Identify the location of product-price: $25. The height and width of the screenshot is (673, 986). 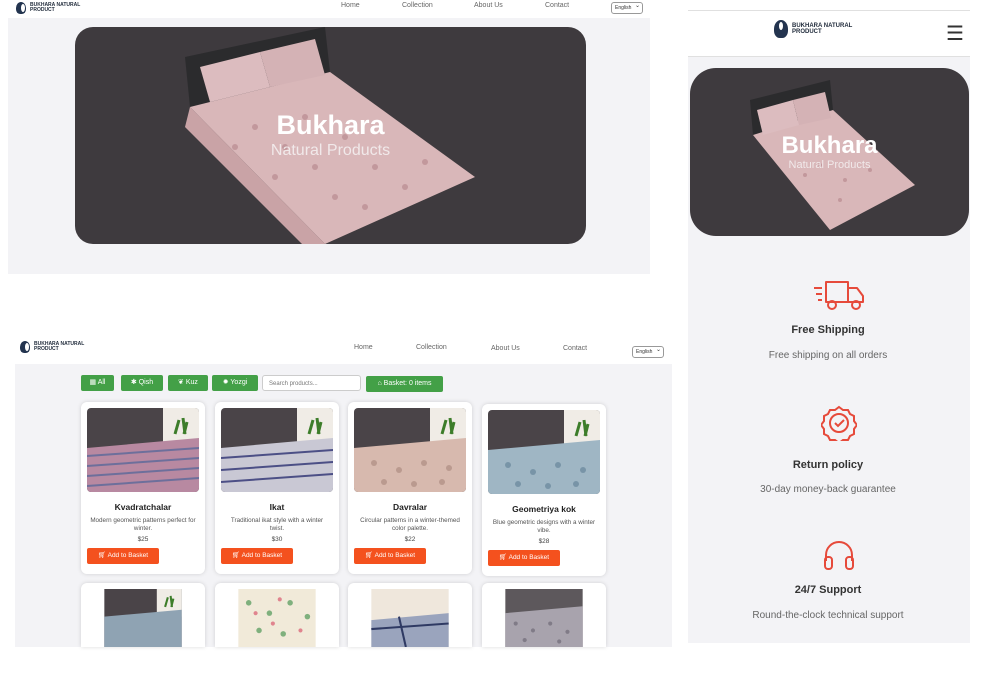
(143, 539).